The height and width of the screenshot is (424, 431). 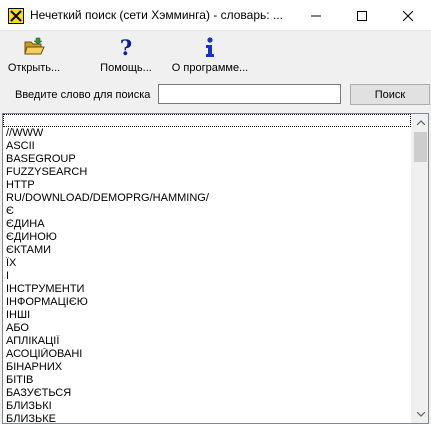 What do you see at coordinates (207, 185) in the screenshot?
I see `list-item: HTTP` at bounding box center [207, 185].